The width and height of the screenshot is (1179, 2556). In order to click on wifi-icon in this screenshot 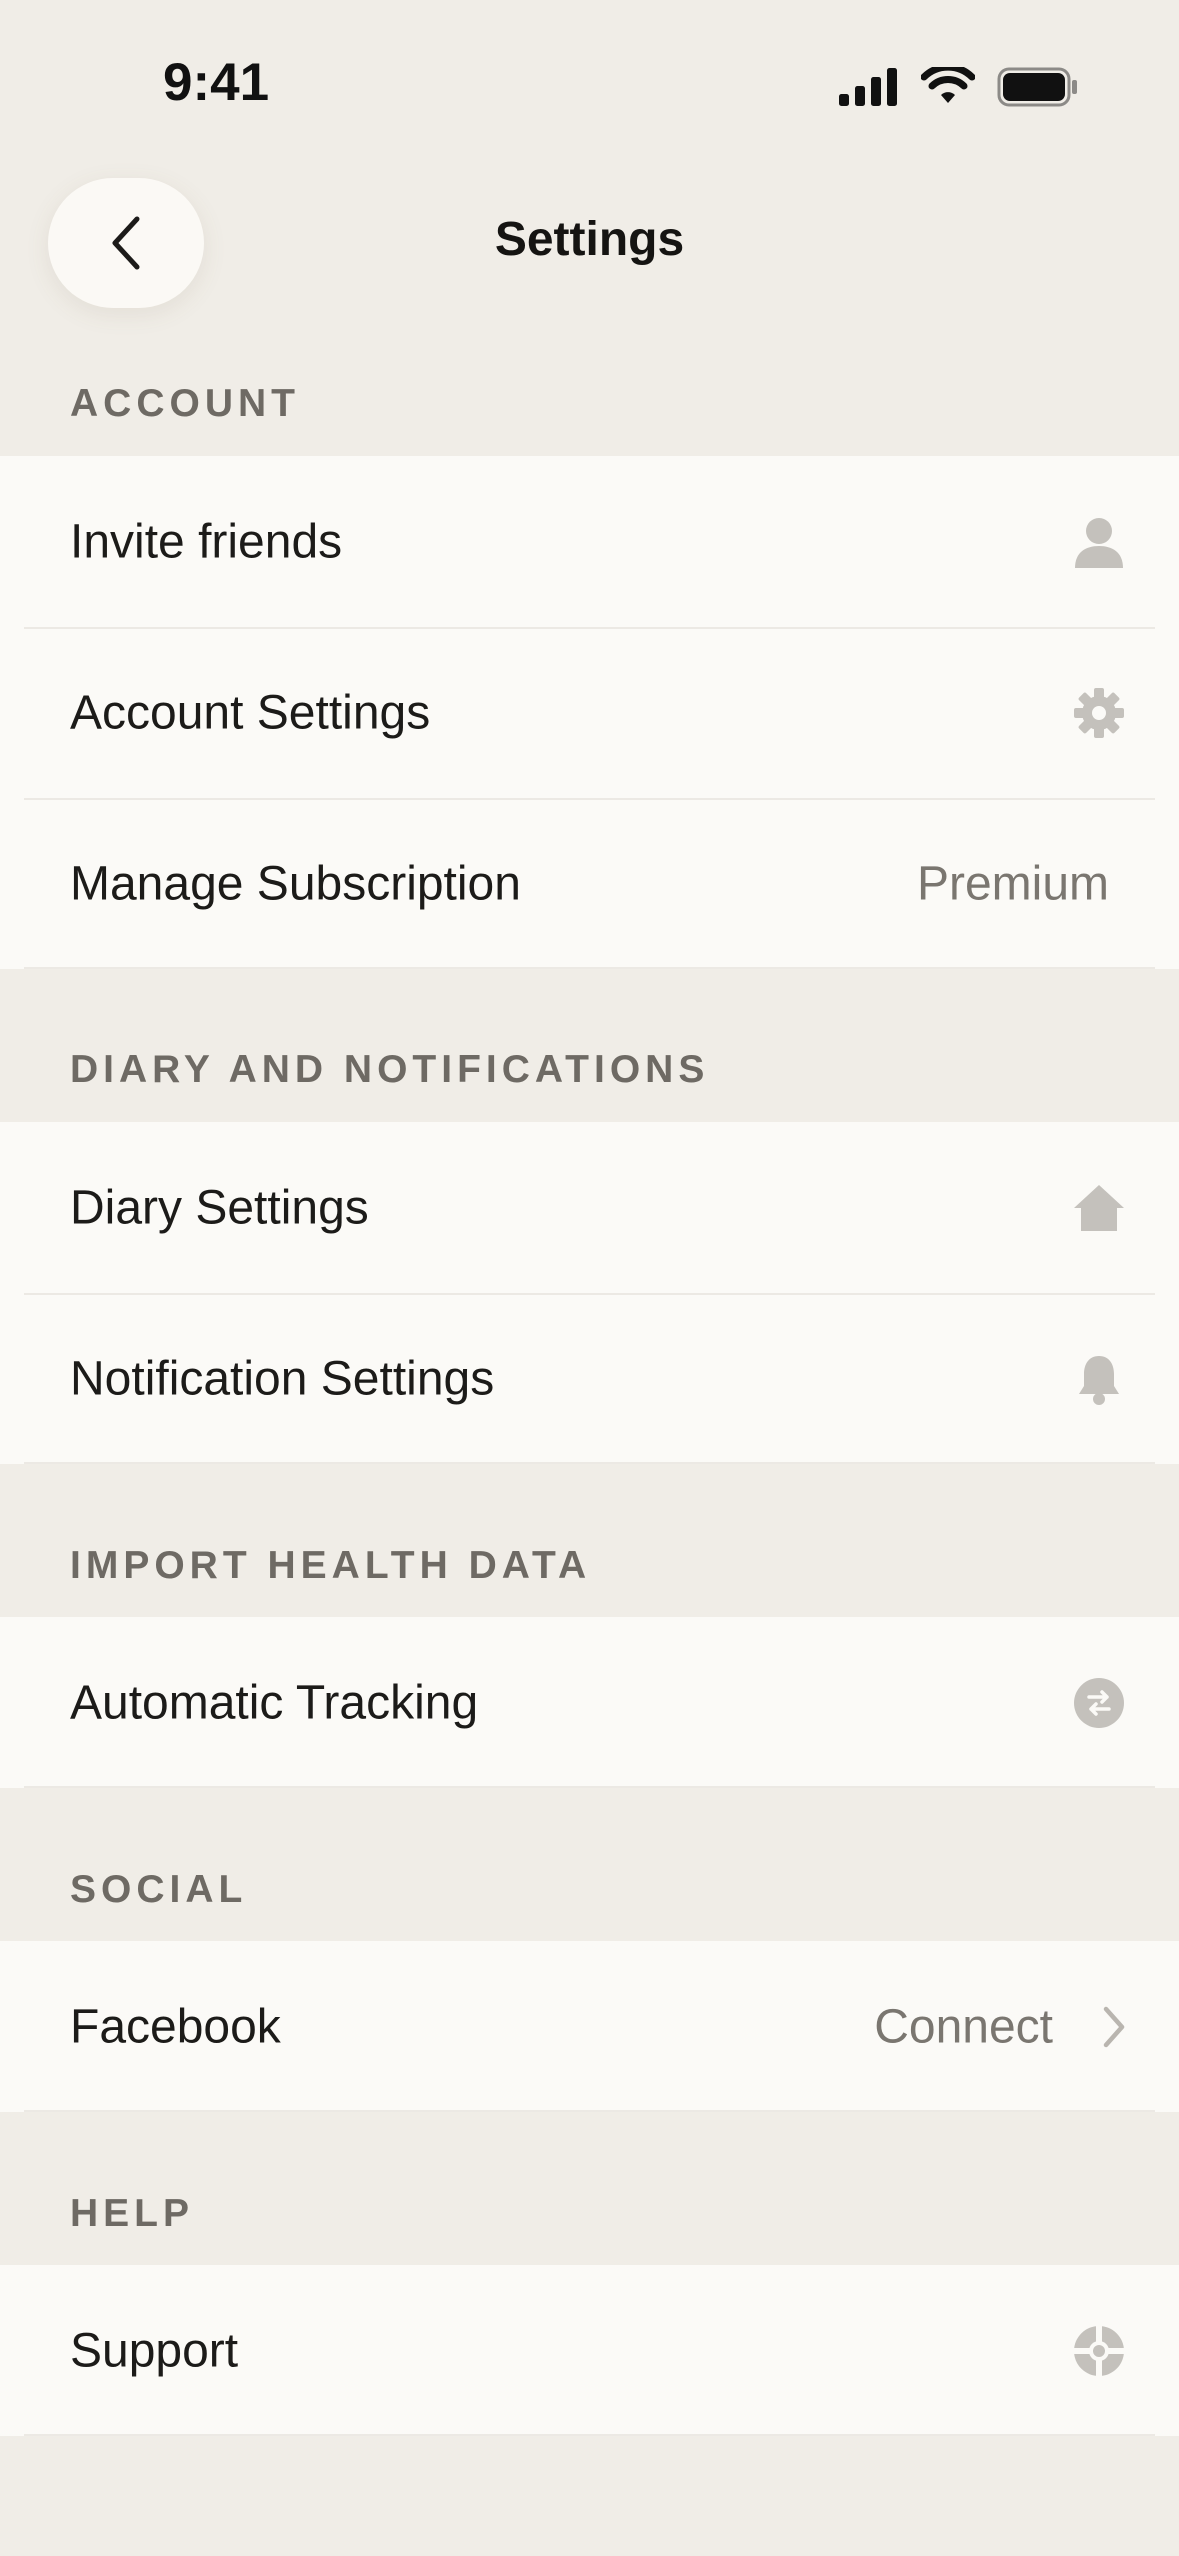, I will do `click(948, 85)`.